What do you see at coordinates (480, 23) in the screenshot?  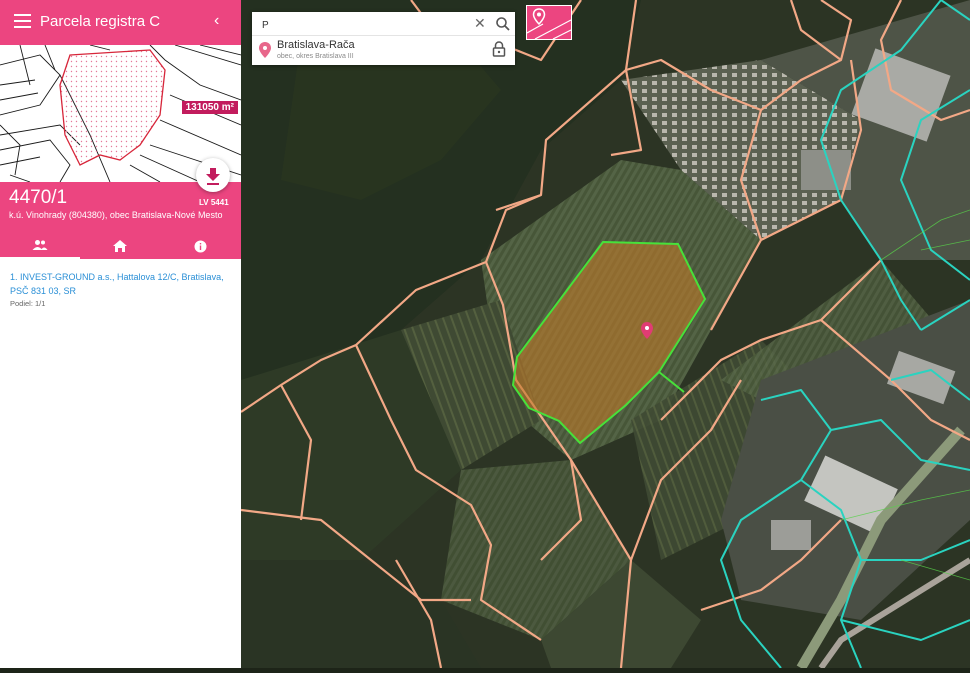 I see `close-icon: ✕` at bounding box center [480, 23].